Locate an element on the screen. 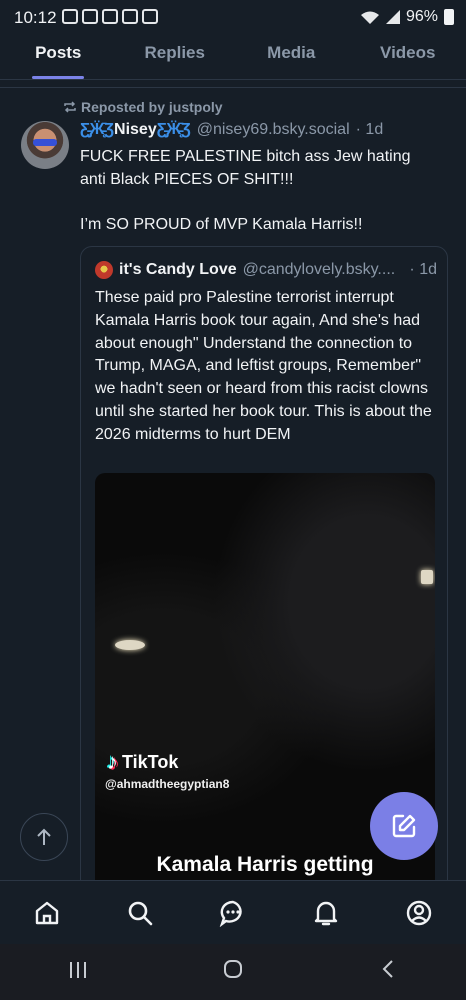 This screenshot has height=1000, width=466. bell-icon is located at coordinates (326, 913).